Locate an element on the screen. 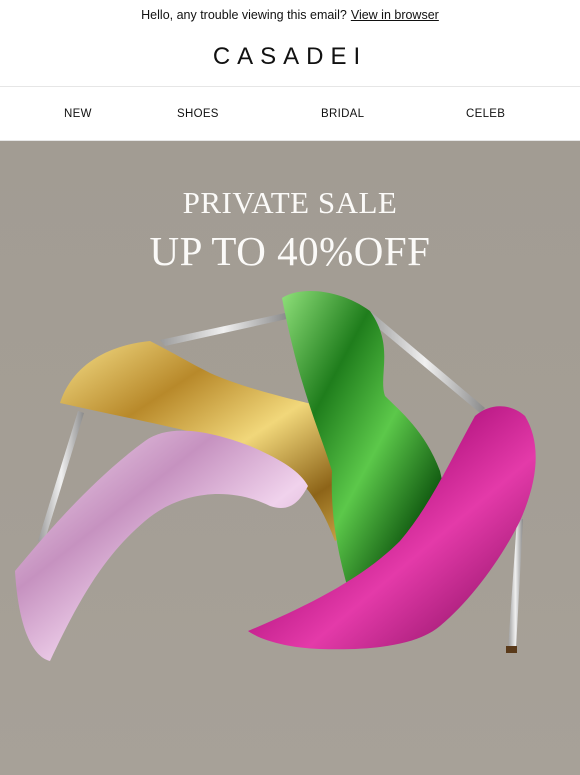 The height and width of the screenshot is (775, 580). nav-item-shoes: SHOES is located at coordinates (198, 114).